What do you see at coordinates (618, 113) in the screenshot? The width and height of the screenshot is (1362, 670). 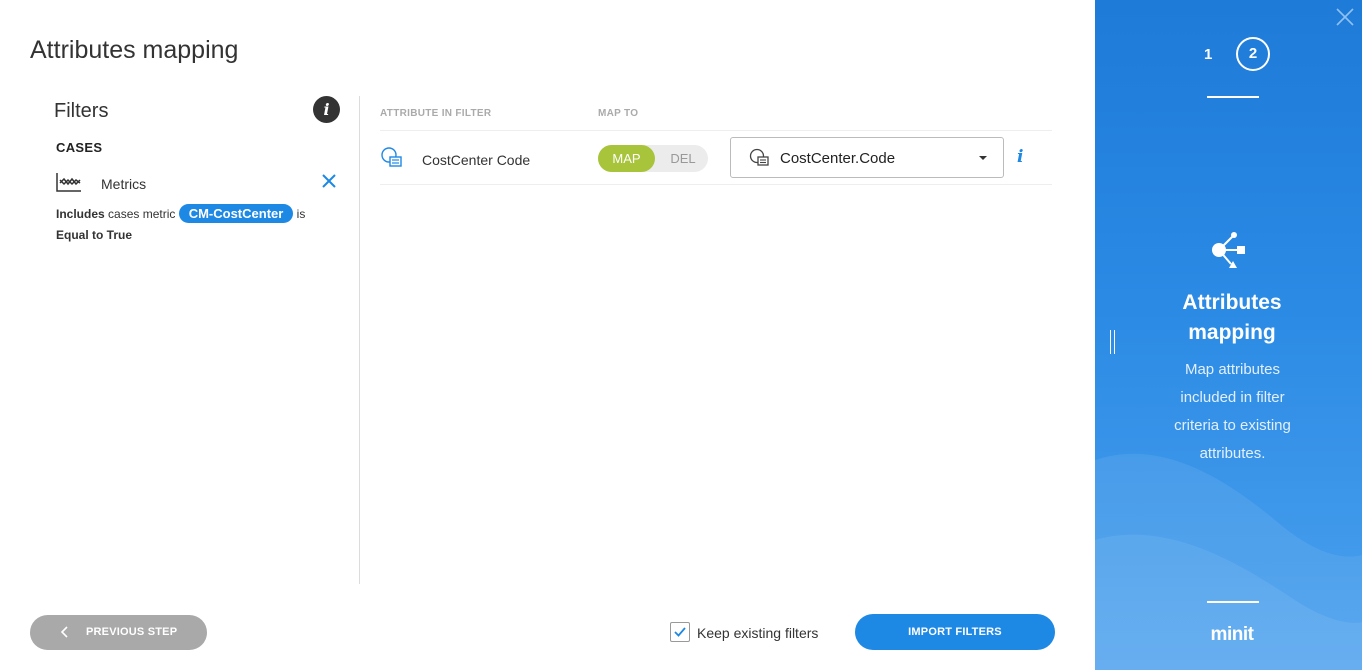 I see `column-header-map-to: MAP TO` at bounding box center [618, 113].